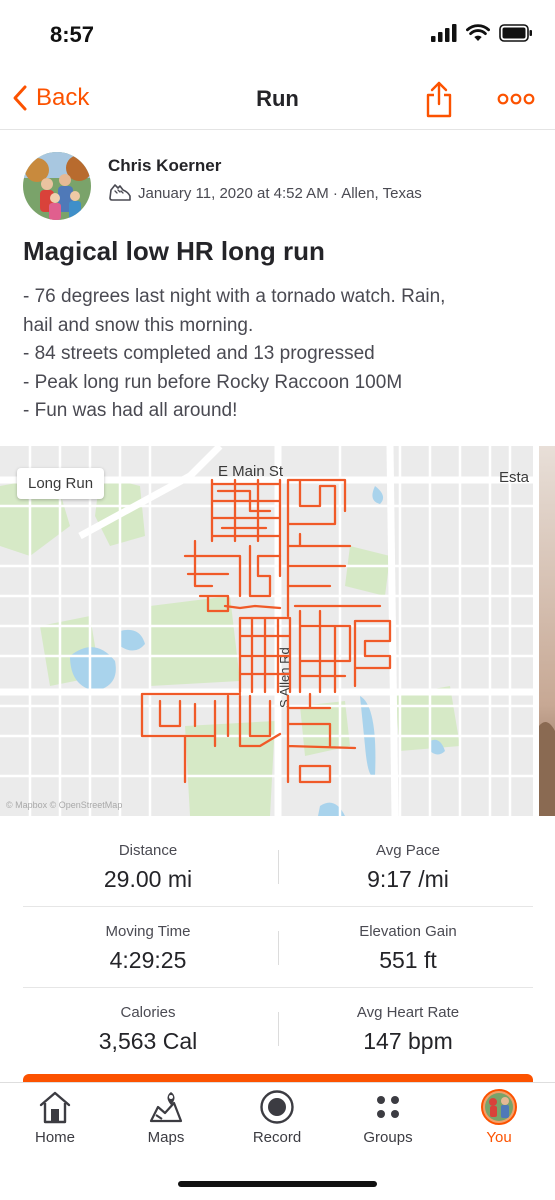  I want to click on battery-icon, so click(515, 33).